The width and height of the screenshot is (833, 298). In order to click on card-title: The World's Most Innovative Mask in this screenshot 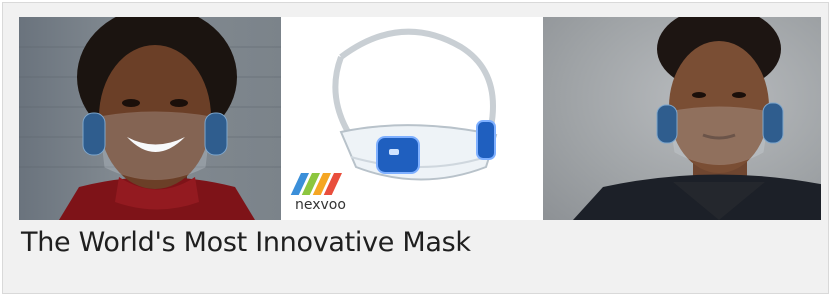, I will do `click(246, 242)`.